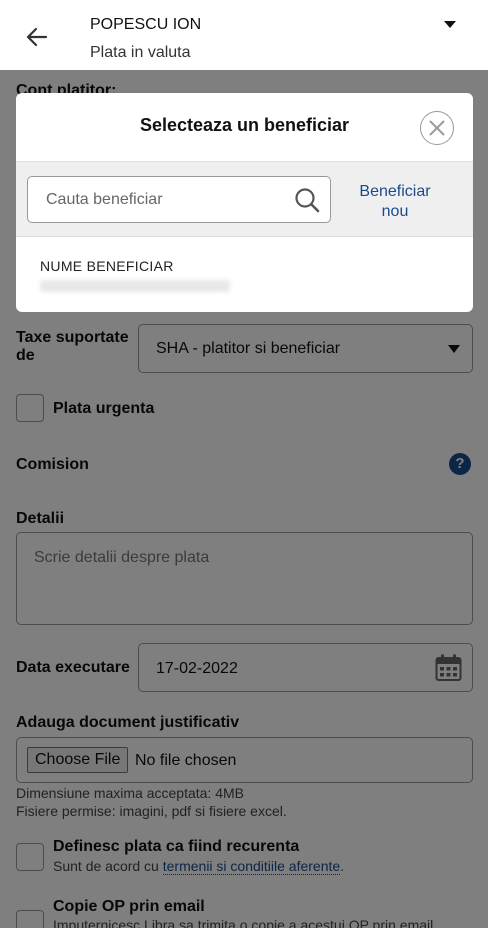 This screenshot has height=928, width=488. Describe the element at coordinates (135, 286) in the screenshot. I see `beneficiary-iban-redacted` at that location.